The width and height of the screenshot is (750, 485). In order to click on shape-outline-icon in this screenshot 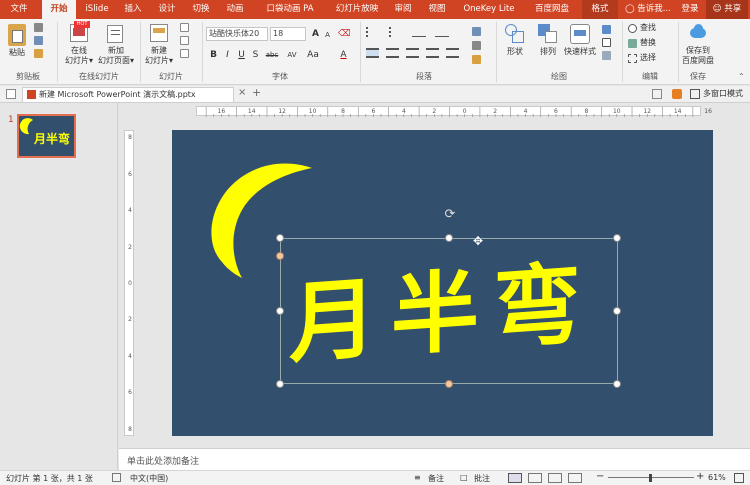, I will do `click(606, 42)`.